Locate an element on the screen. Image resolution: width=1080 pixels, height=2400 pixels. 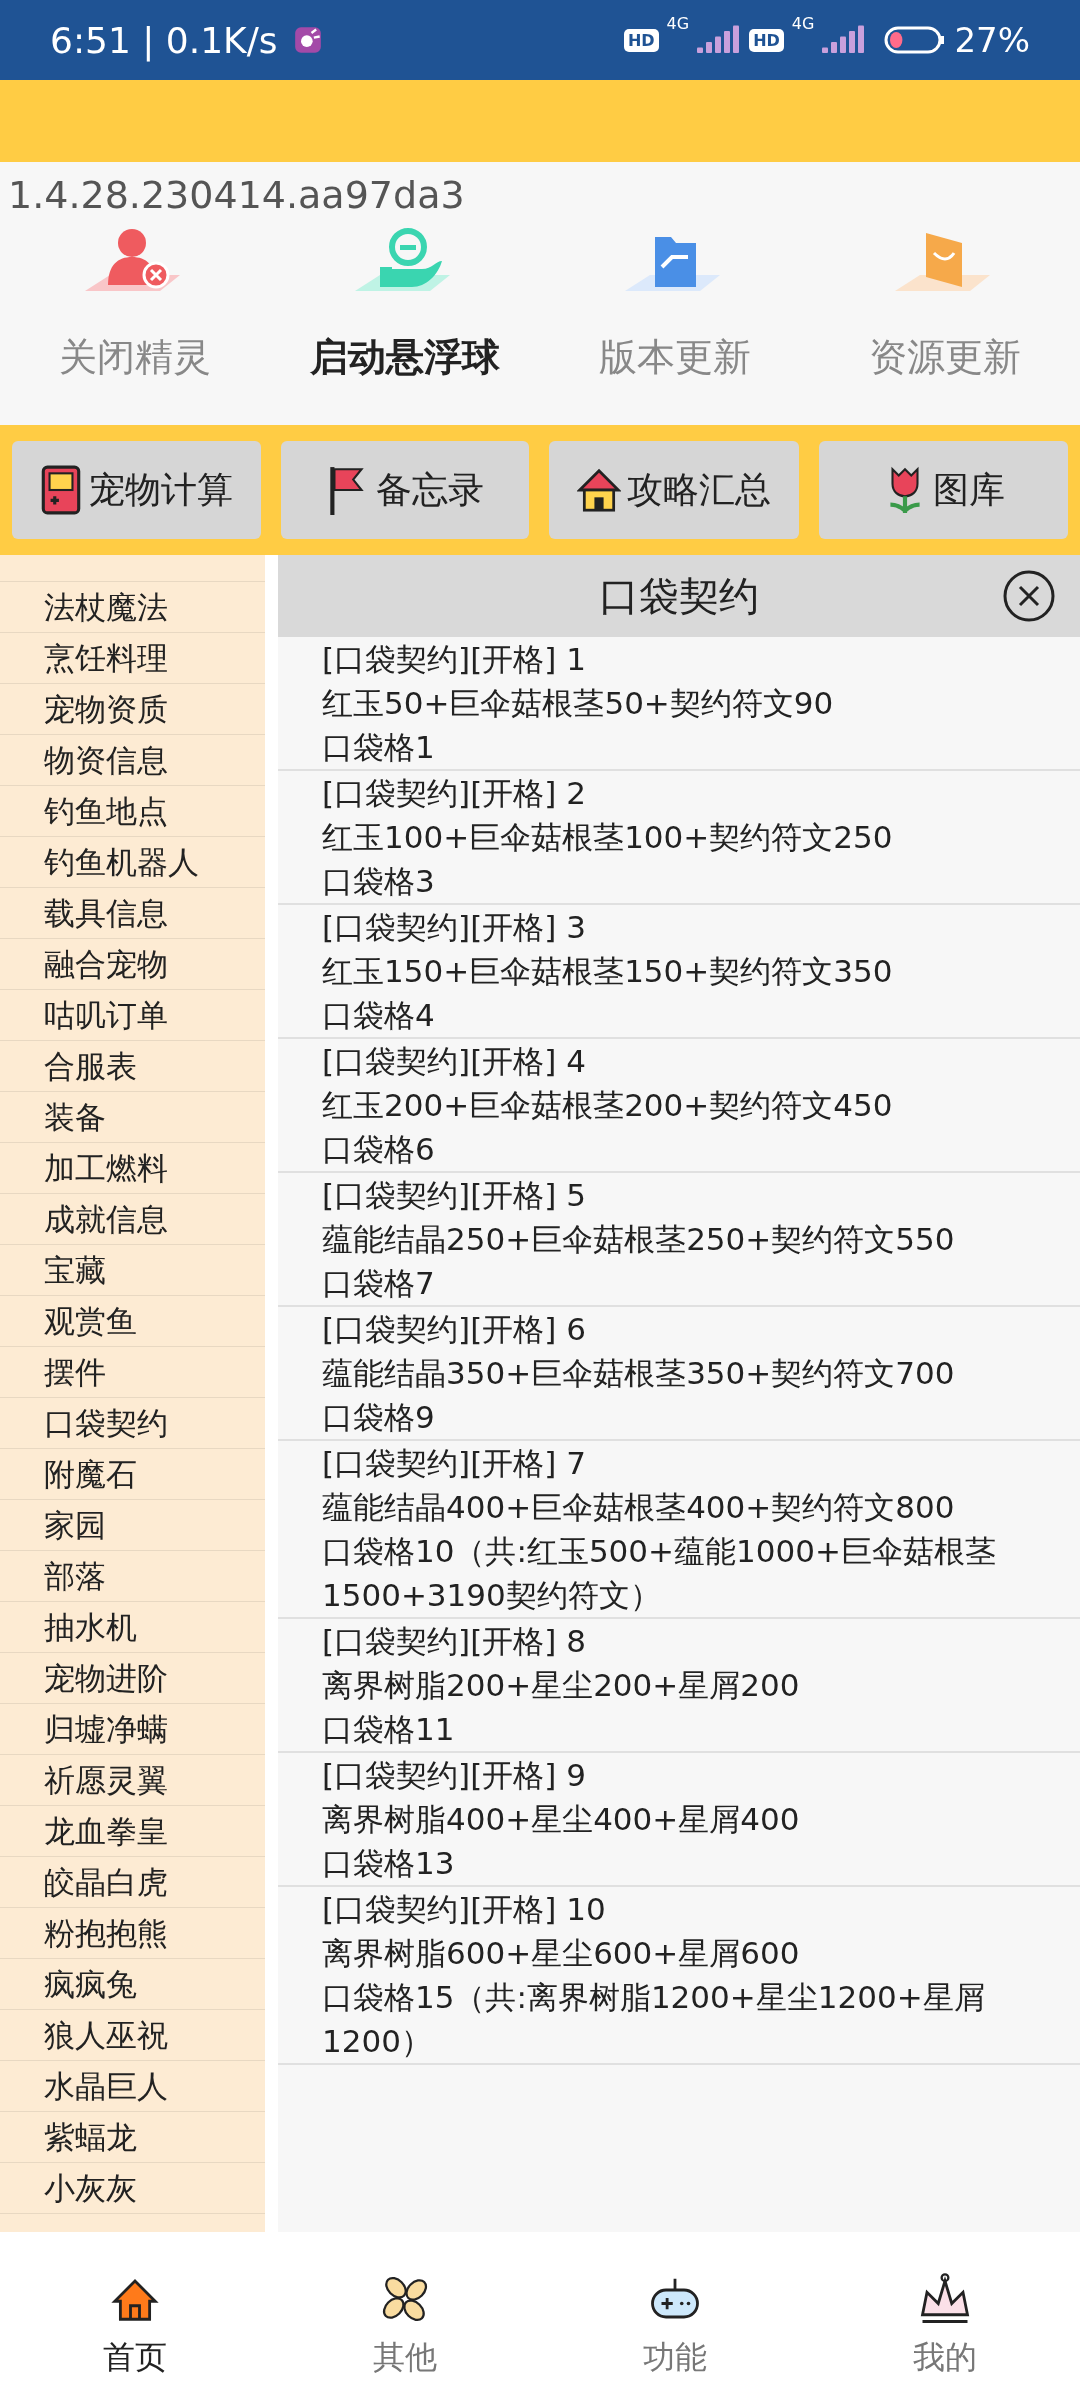
entry-cost: 离界树脂400+星尘400+星屑400 is located at coordinates (561, 1819).